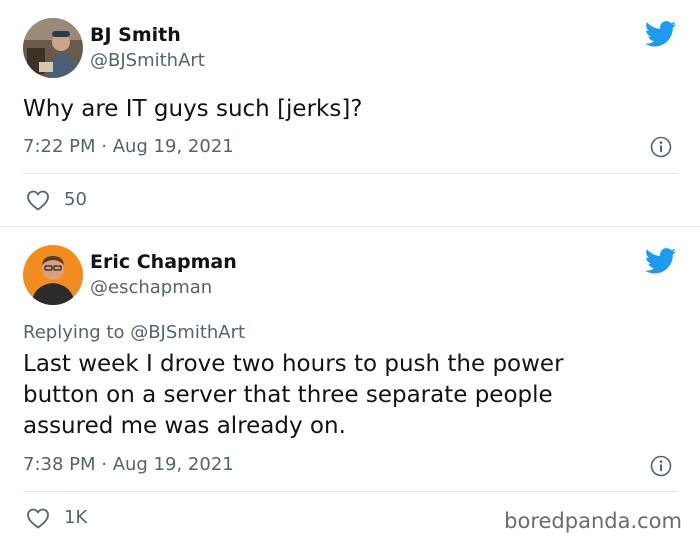  What do you see at coordinates (56, 518) in the screenshot?
I see `like-button: 1K` at bounding box center [56, 518].